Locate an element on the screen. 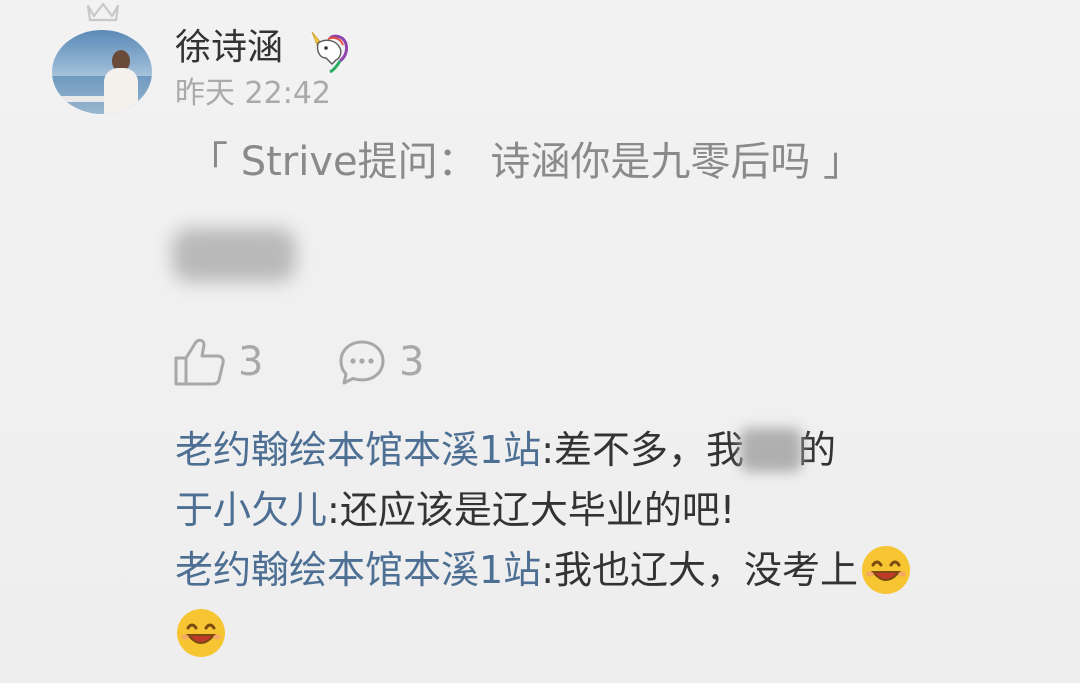 The height and width of the screenshot is (683, 1080). like-button: 3 is located at coordinates (217, 362).